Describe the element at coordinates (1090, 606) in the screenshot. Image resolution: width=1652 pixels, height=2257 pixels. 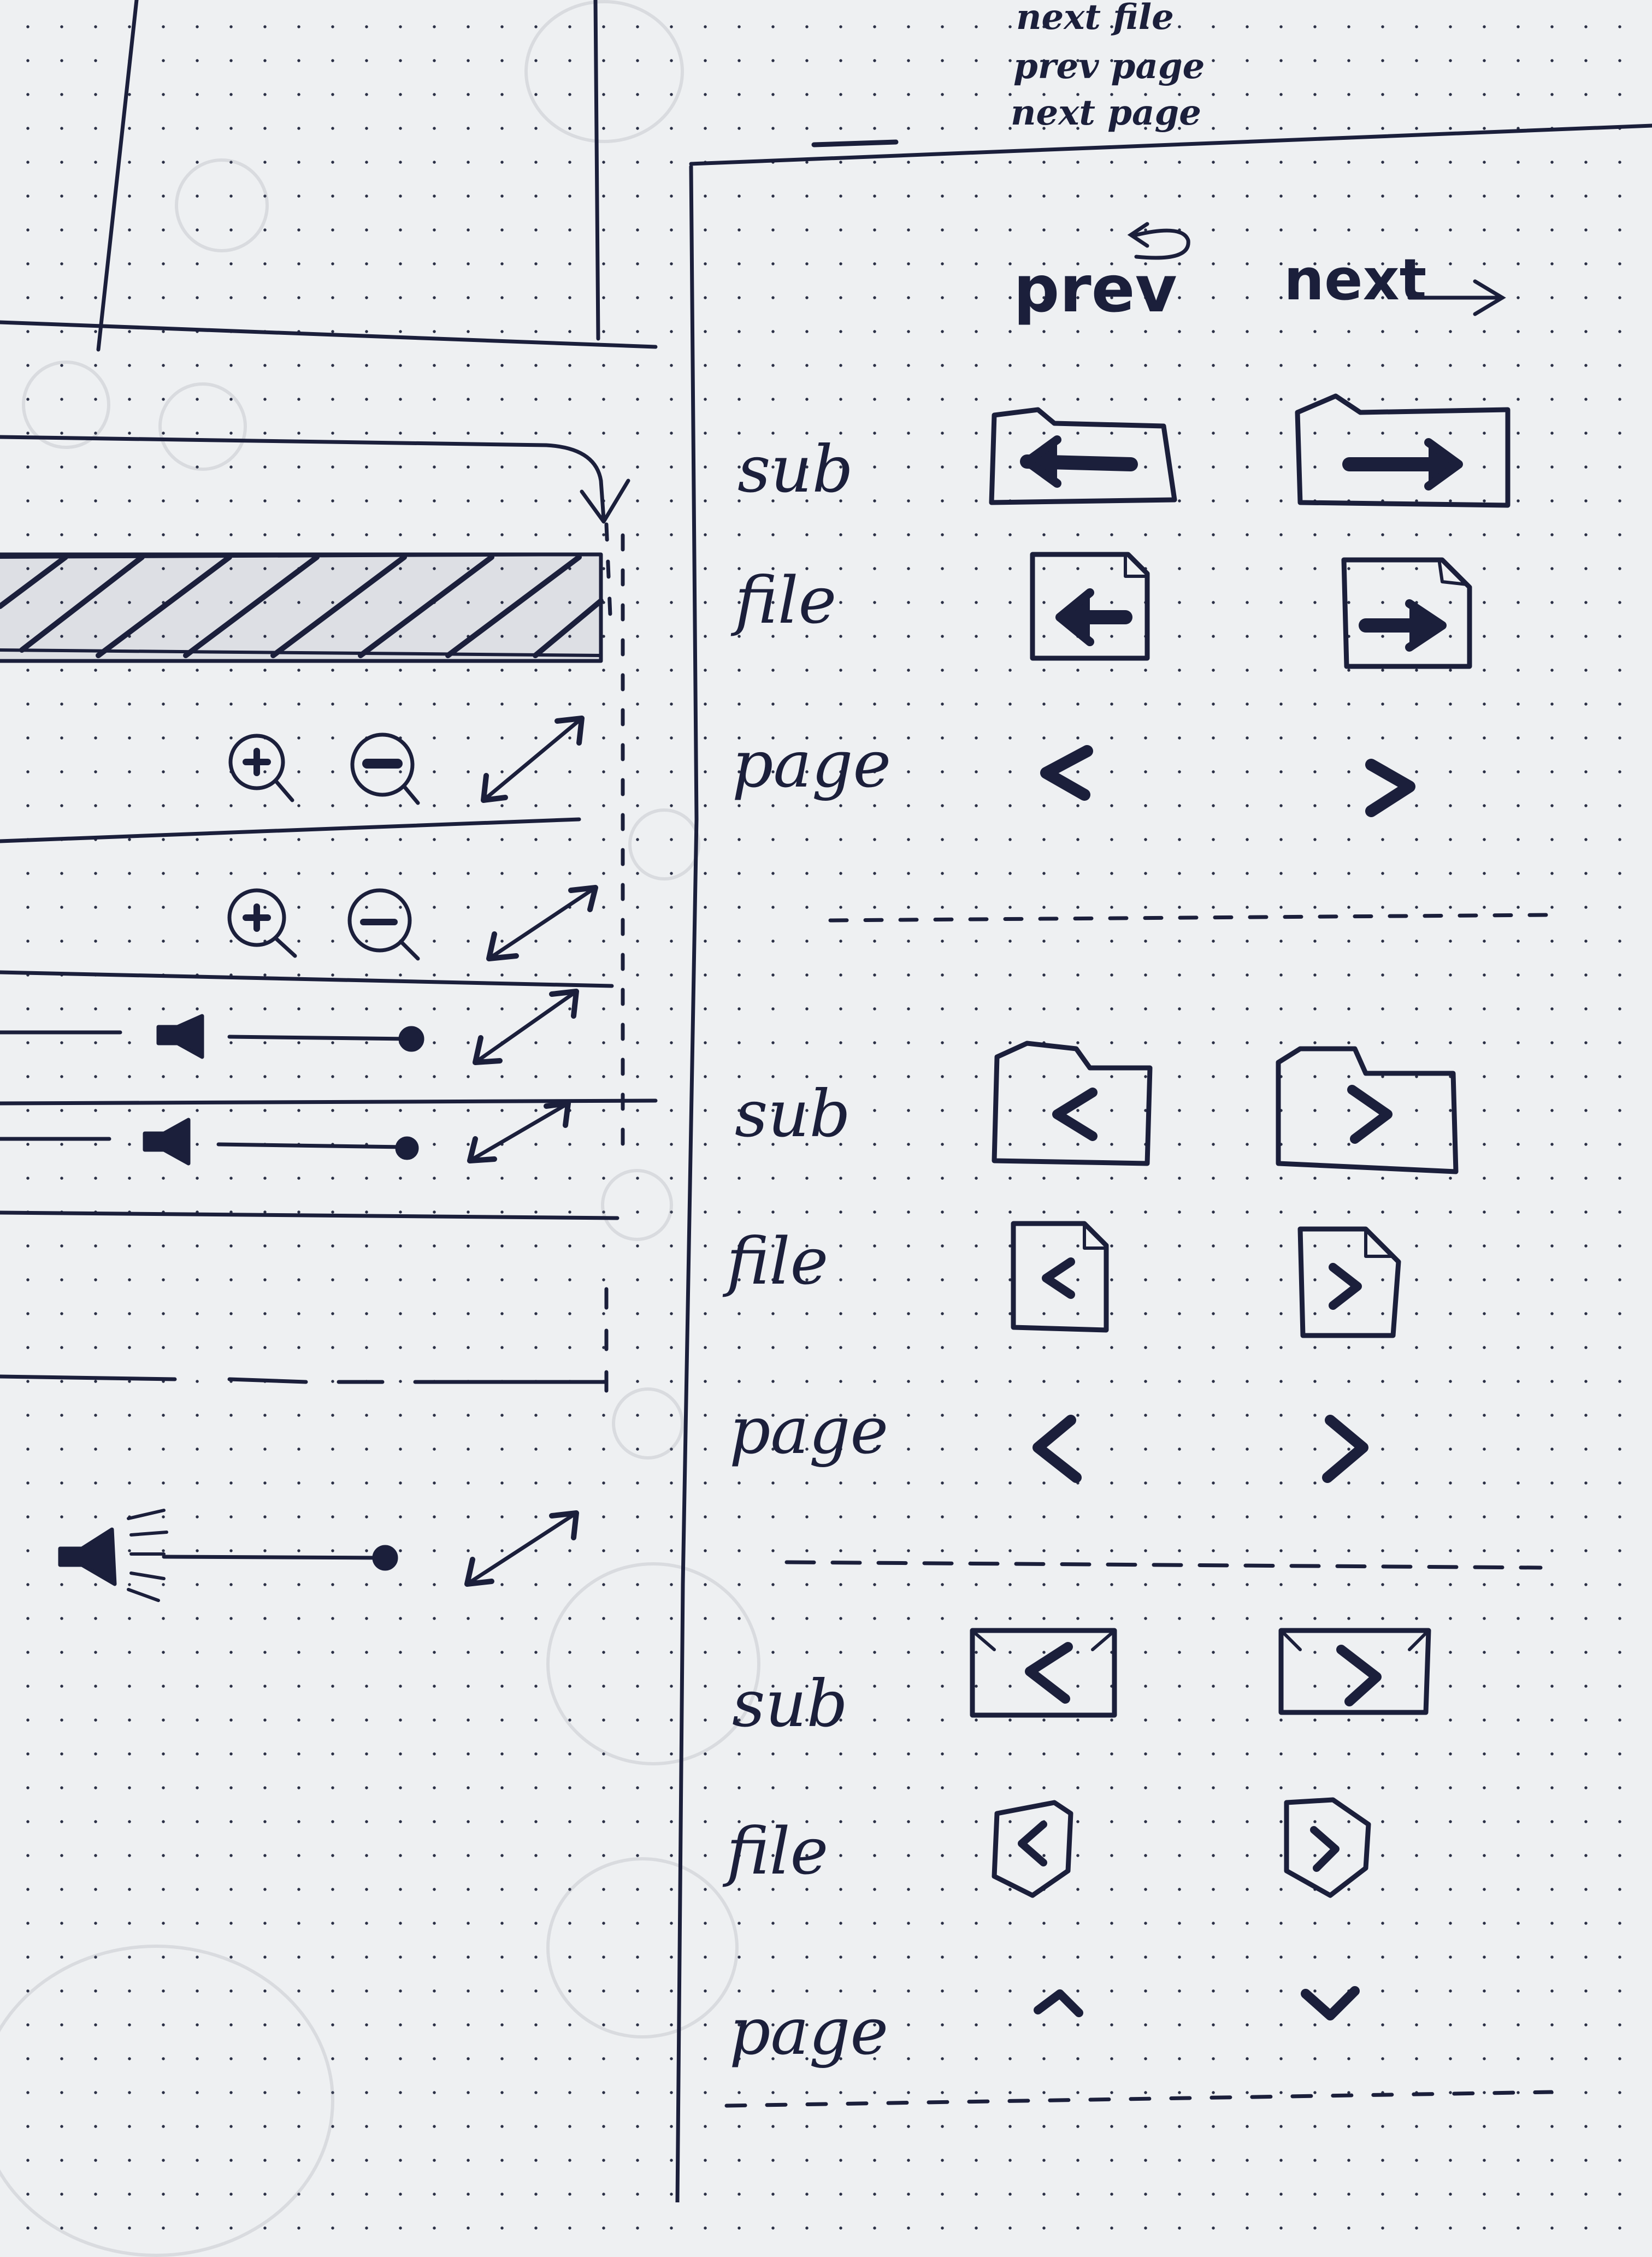
I see `file-left-arrow-icon` at that location.